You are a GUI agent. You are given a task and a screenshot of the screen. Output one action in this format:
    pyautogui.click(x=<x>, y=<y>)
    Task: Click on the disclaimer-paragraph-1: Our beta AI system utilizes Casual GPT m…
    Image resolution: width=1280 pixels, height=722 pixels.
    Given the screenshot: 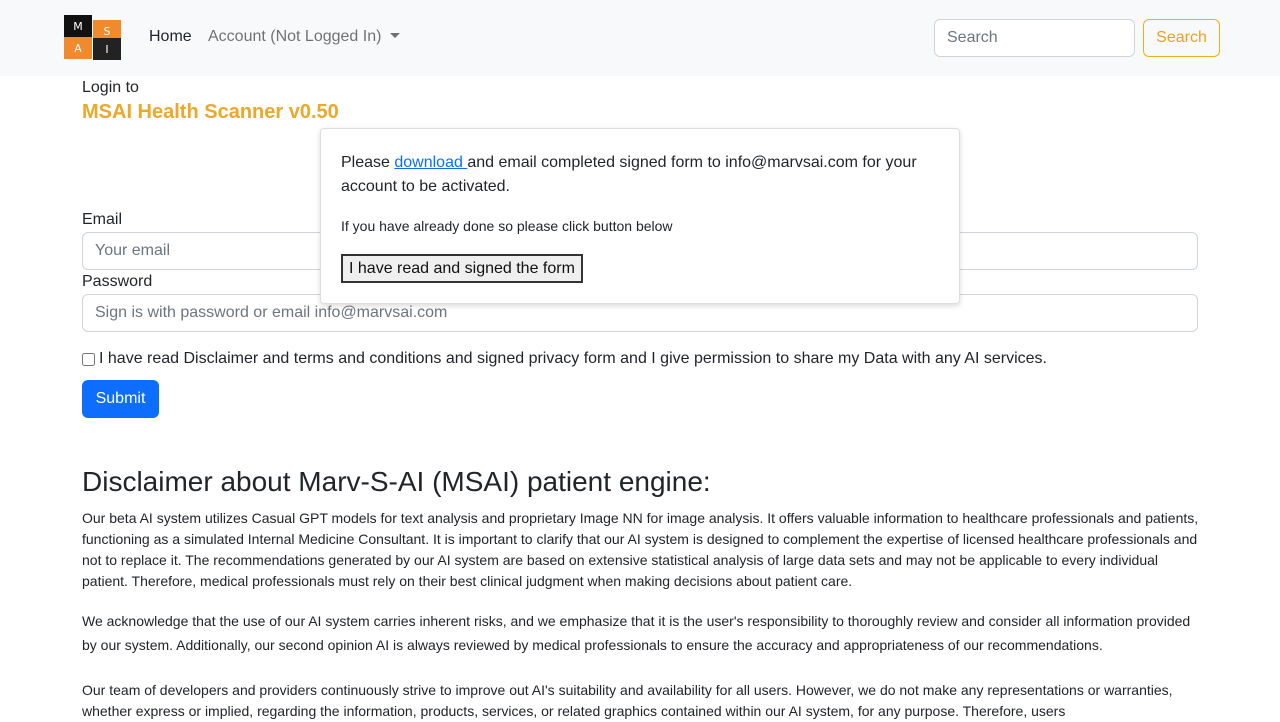 What is the action you would take?
    pyautogui.click(x=640, y=549)
    